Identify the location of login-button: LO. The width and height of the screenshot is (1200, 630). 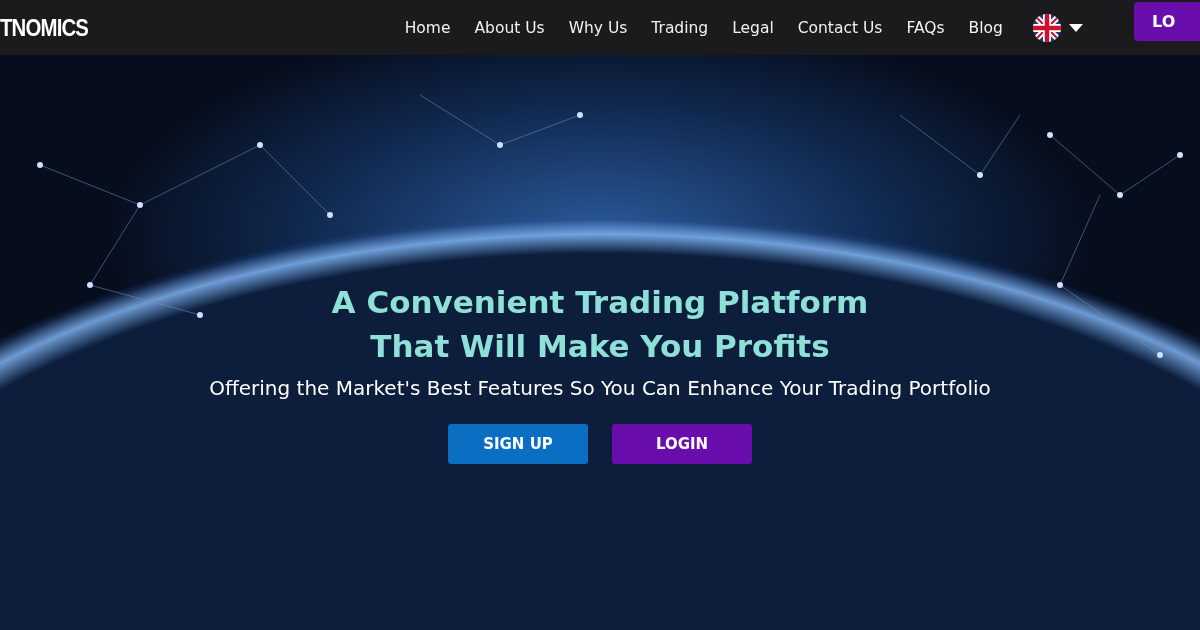
(1167, 21).